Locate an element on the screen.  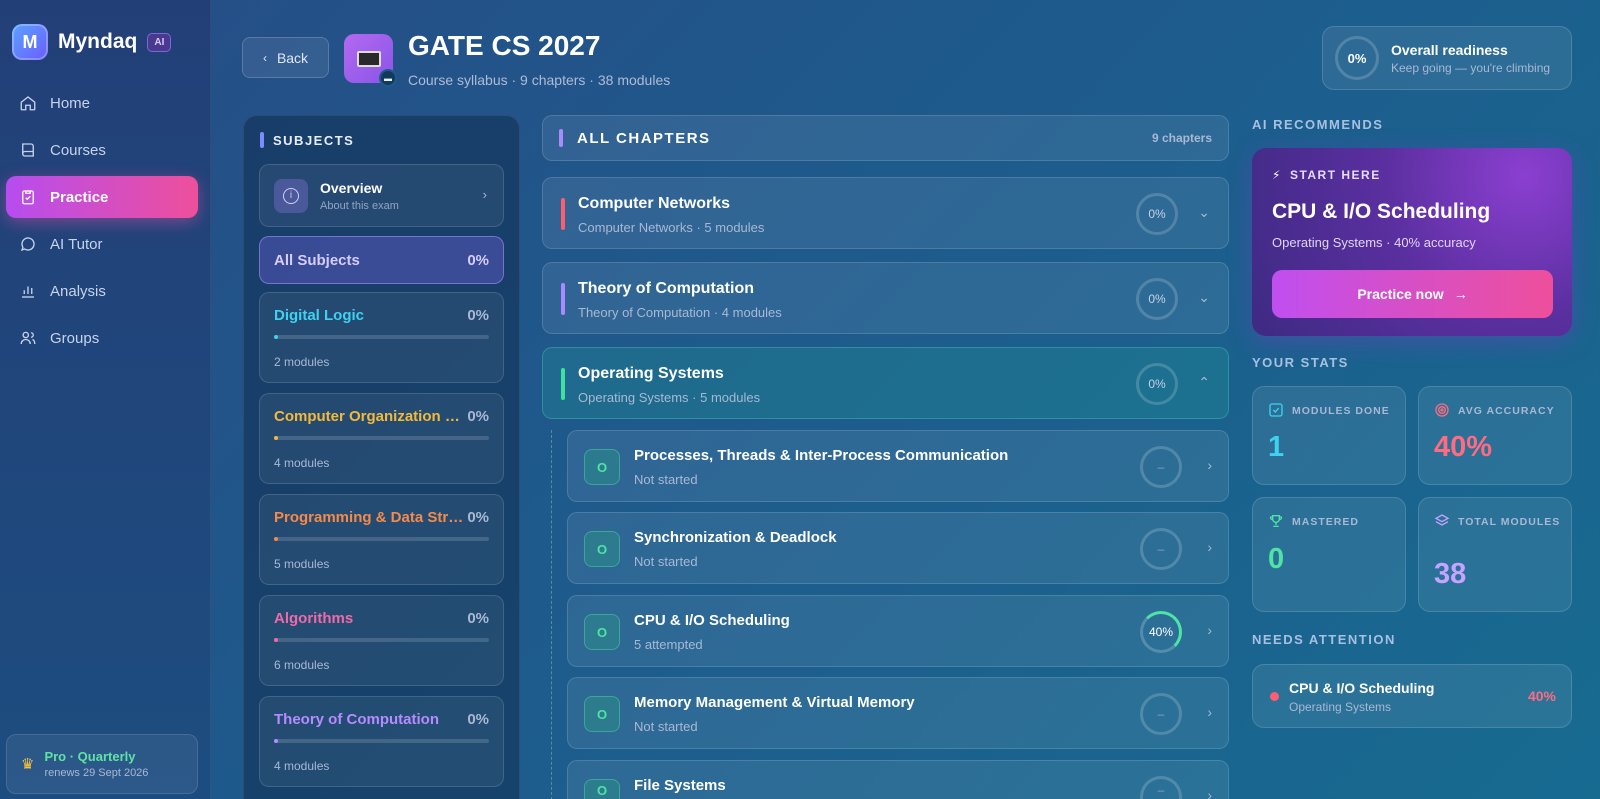
brand-name: Myndaq is located at coordinates (98, 41).